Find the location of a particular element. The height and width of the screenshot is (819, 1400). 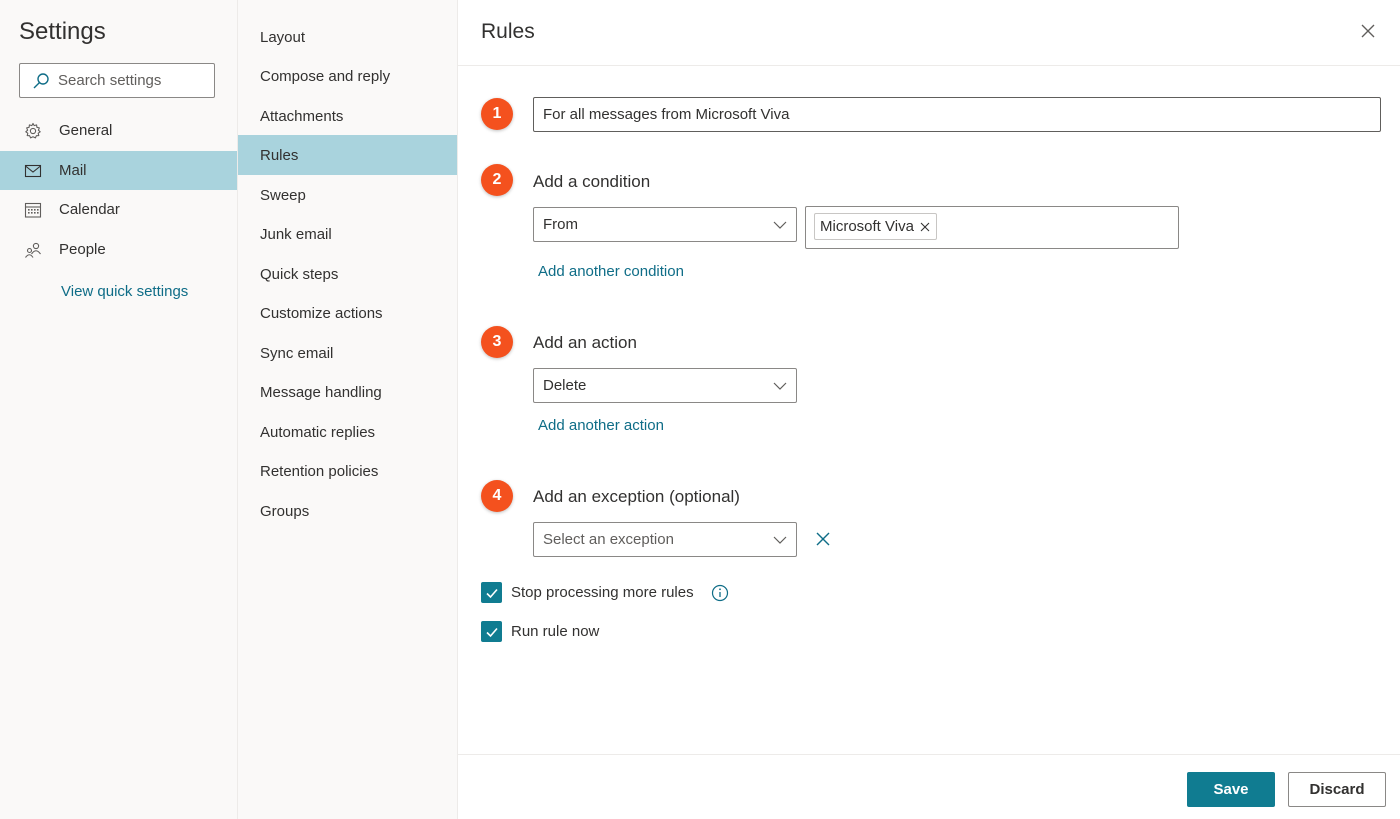

stop-processing-checkbox is located at coordinates (491, 592).